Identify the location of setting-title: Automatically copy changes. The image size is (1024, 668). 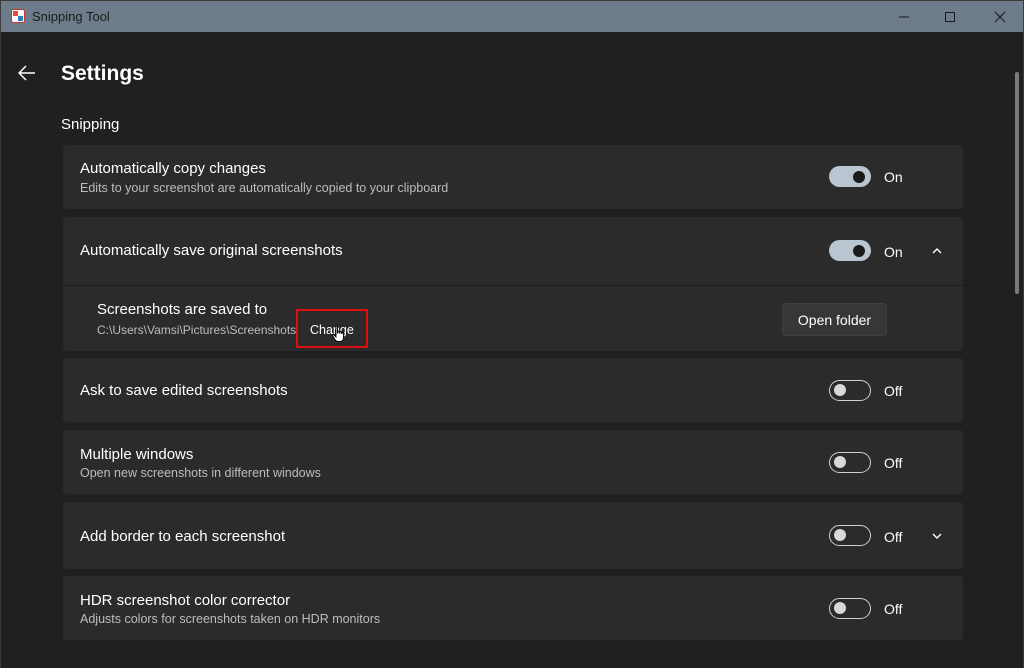
(173, 168).